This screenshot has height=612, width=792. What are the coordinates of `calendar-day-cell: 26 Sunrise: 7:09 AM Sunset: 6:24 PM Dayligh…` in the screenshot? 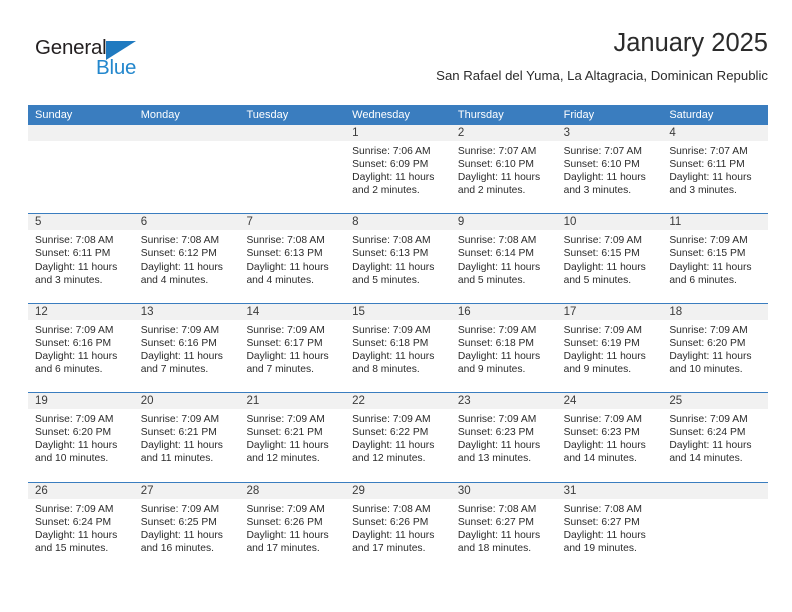 It's located at (81, 526).